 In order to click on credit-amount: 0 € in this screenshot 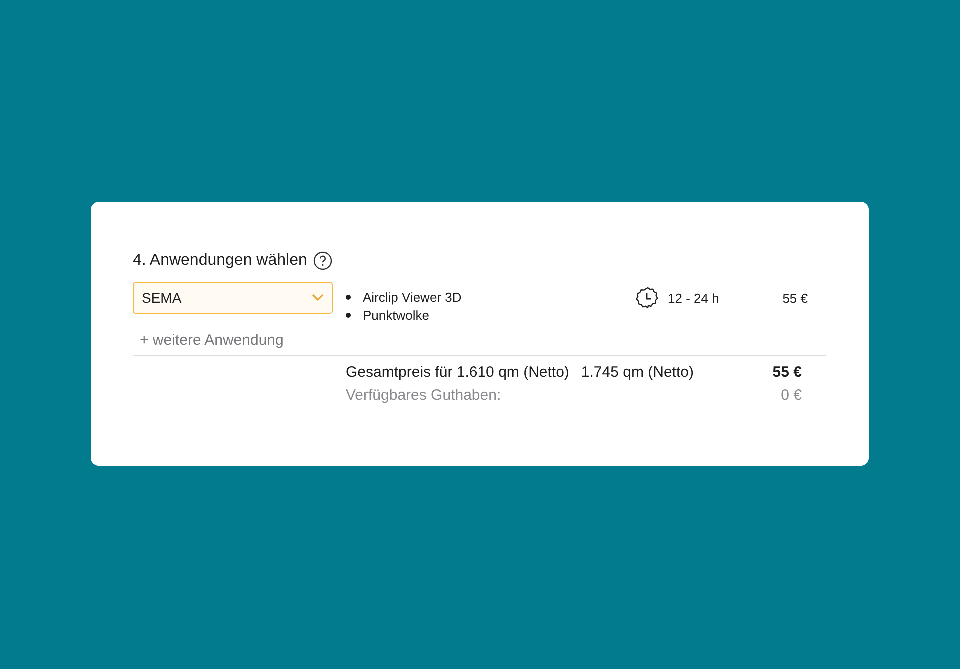, I will do `click(791, 395)`.